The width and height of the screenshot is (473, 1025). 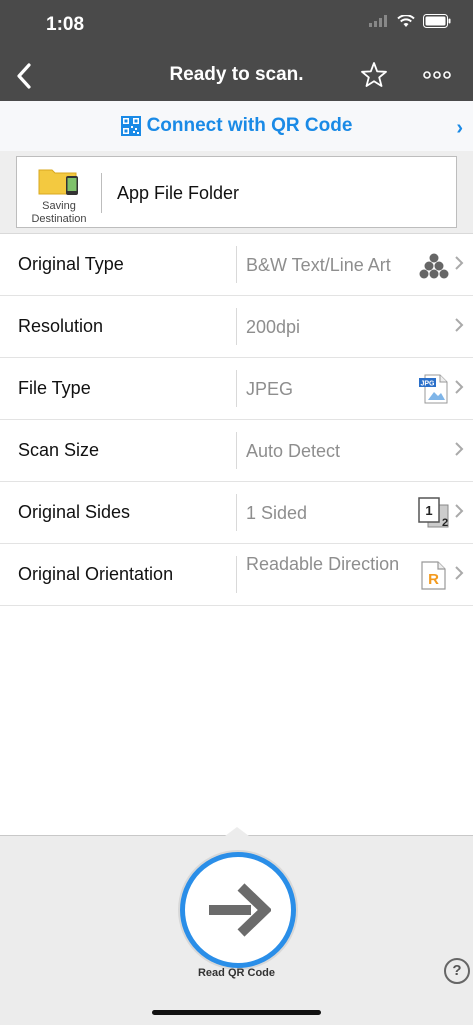 What do you see at coordinates (277, 513) in the screenshot?
I see `setting-value: 1 Sided` at bounding box center [277, 513].